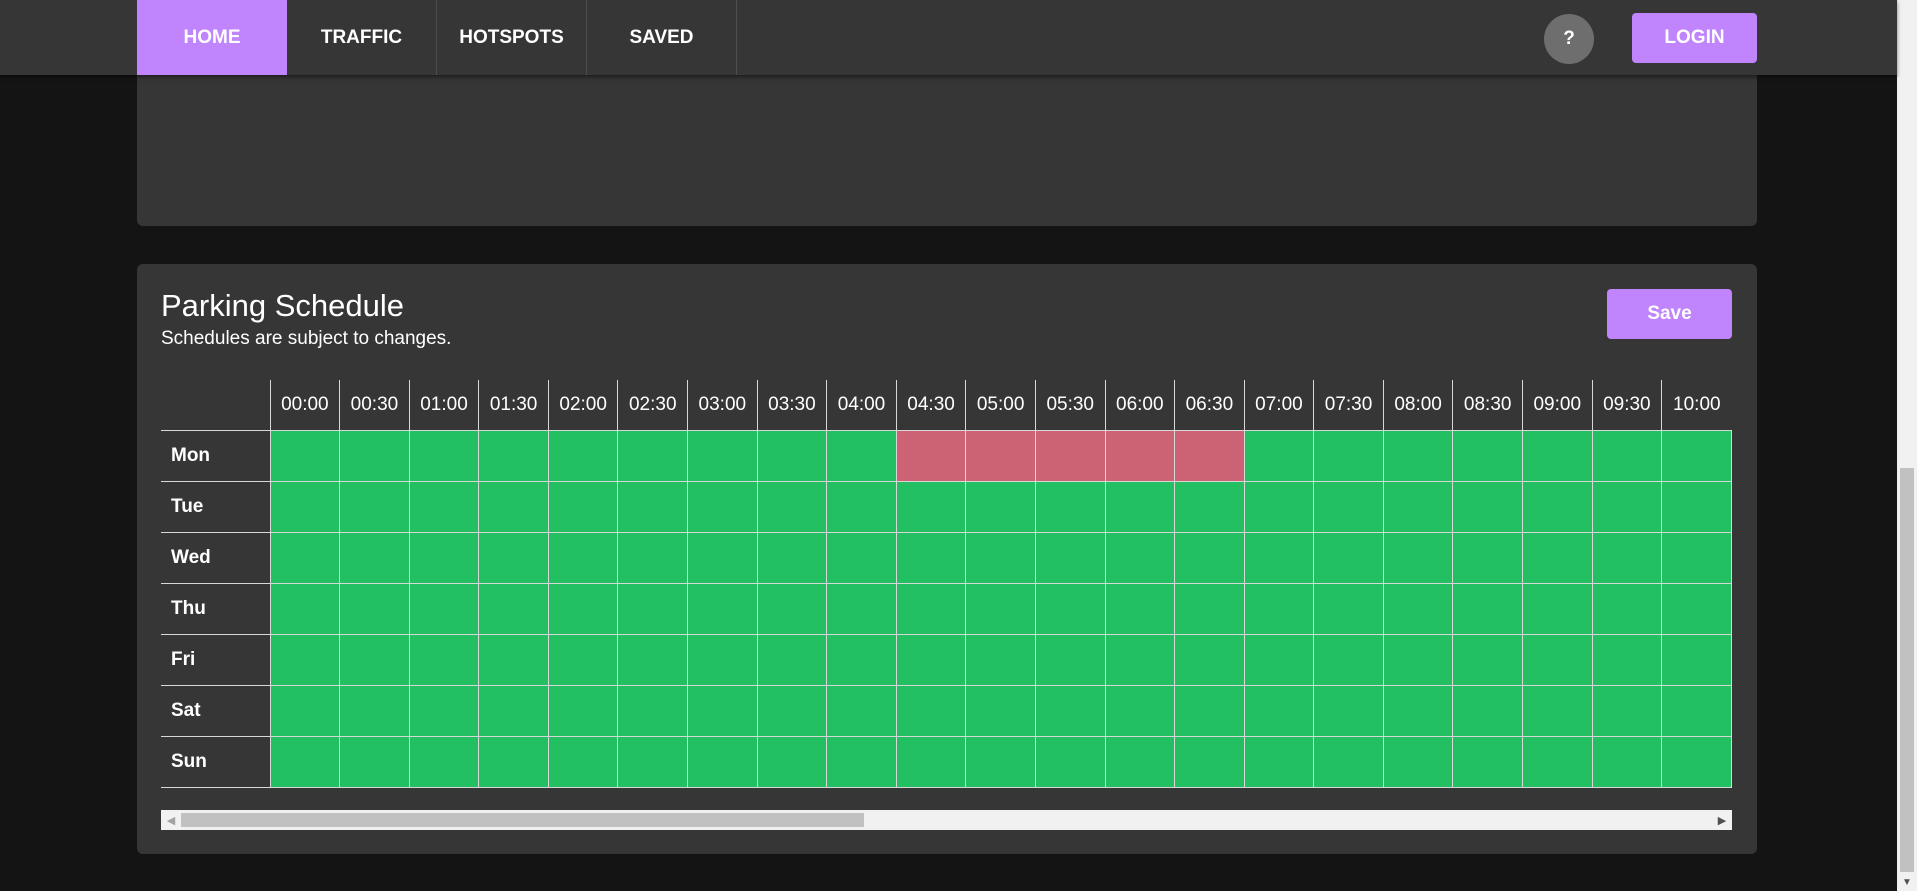 The height and width of the screenshot is (891, 1917). I want to click on vertical-scrollbar: ▼, so click(1907, 445).